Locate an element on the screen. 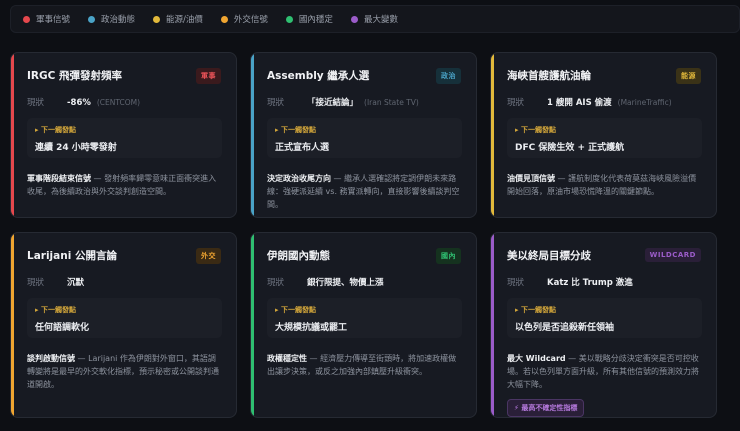 This screenshot has height=431, width=740. description-headline: 油價見頂信號 is located at coordinates (531, 178).